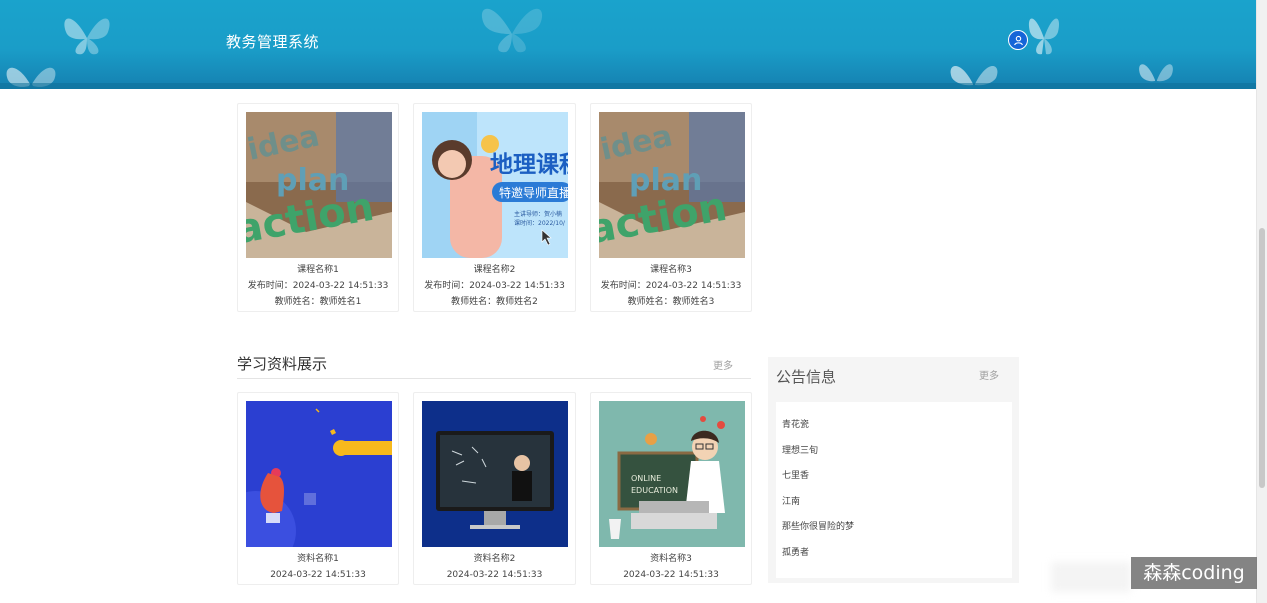 The height and width of the screenshot is (603, 1267). What do you see at coordinates (494, 378) in the screenshot?
I see `section-divider` at bounding box center [494, 378].